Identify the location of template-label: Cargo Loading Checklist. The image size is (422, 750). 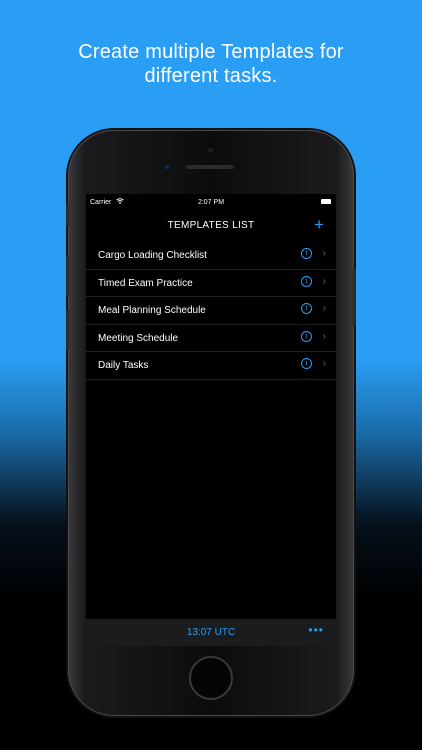
(152, 255).